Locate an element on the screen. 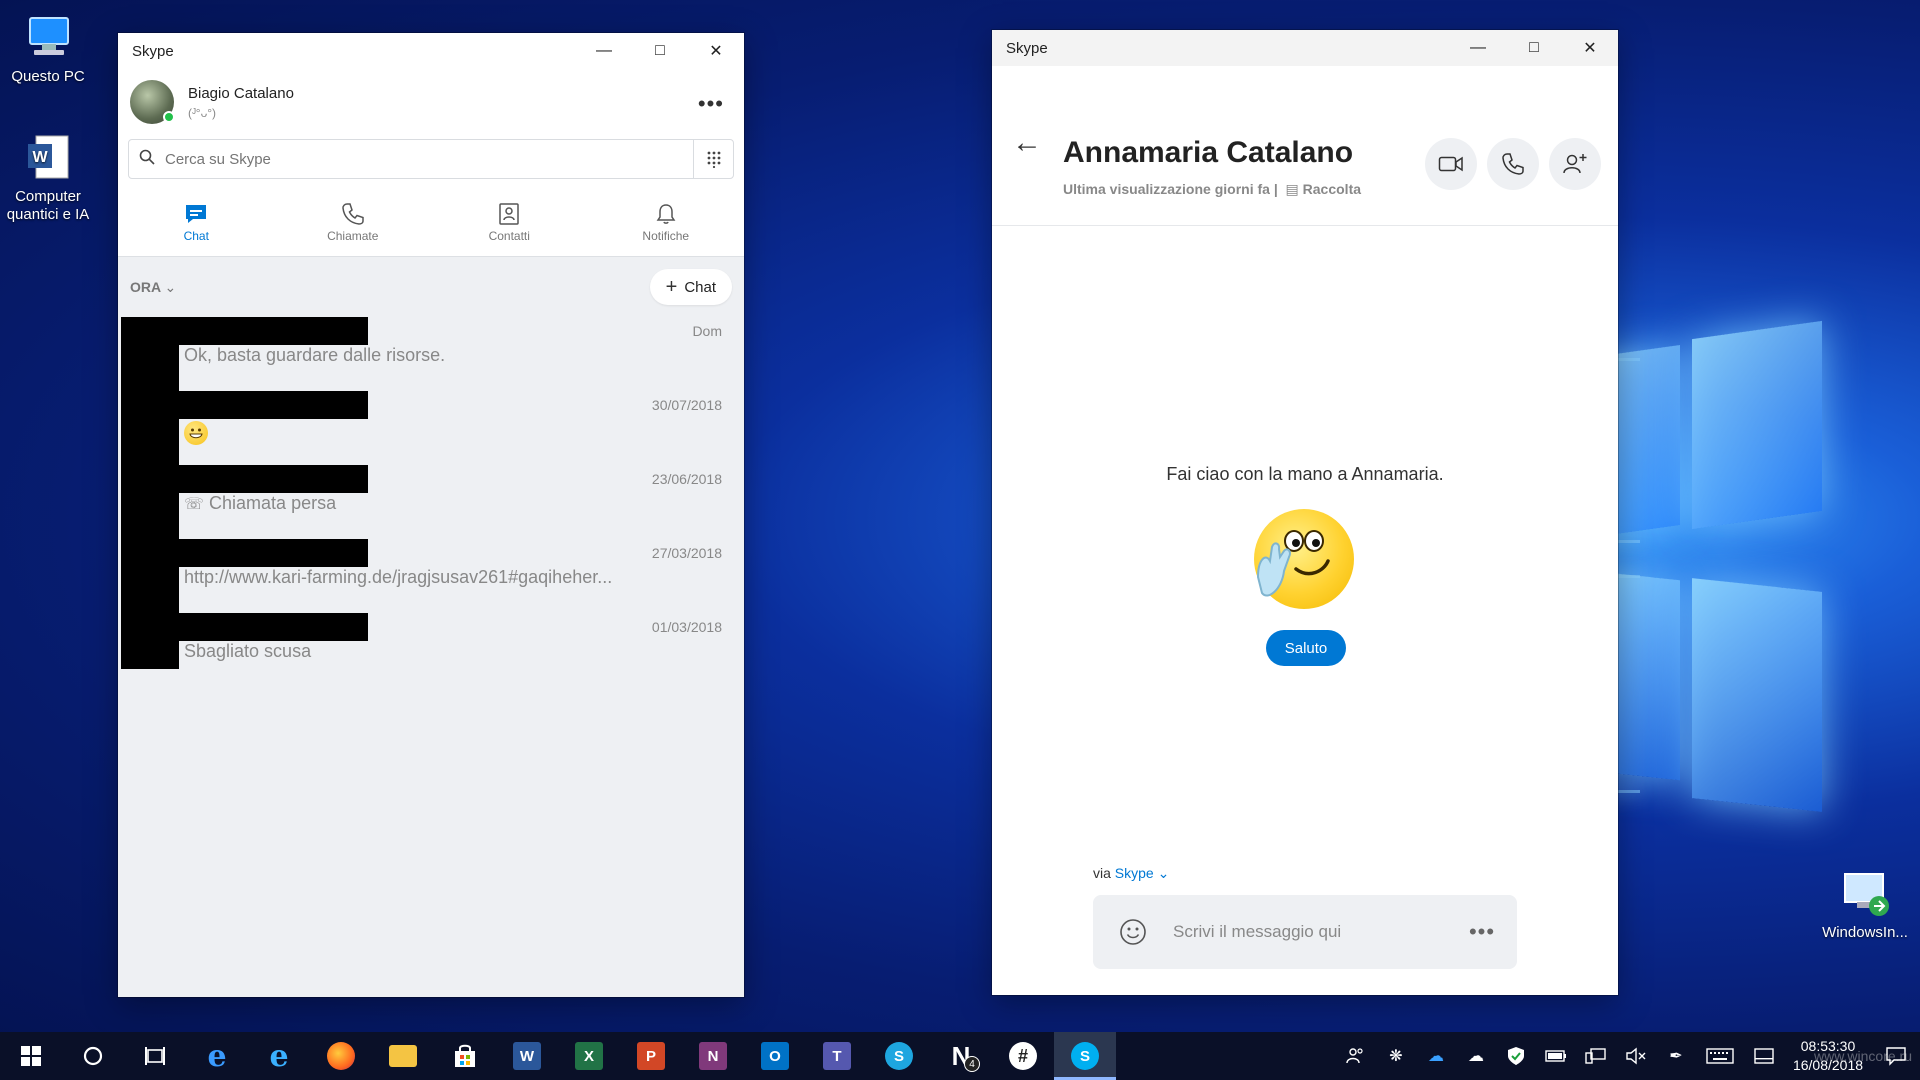  taskbar-app-powerpoint: P is located at coordinates (651, 1056).